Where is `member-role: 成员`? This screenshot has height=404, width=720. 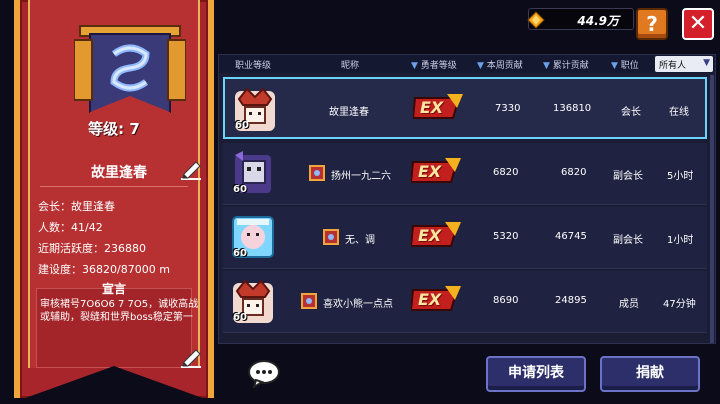
member-role: 成员 is located at coordinates (629, 304).